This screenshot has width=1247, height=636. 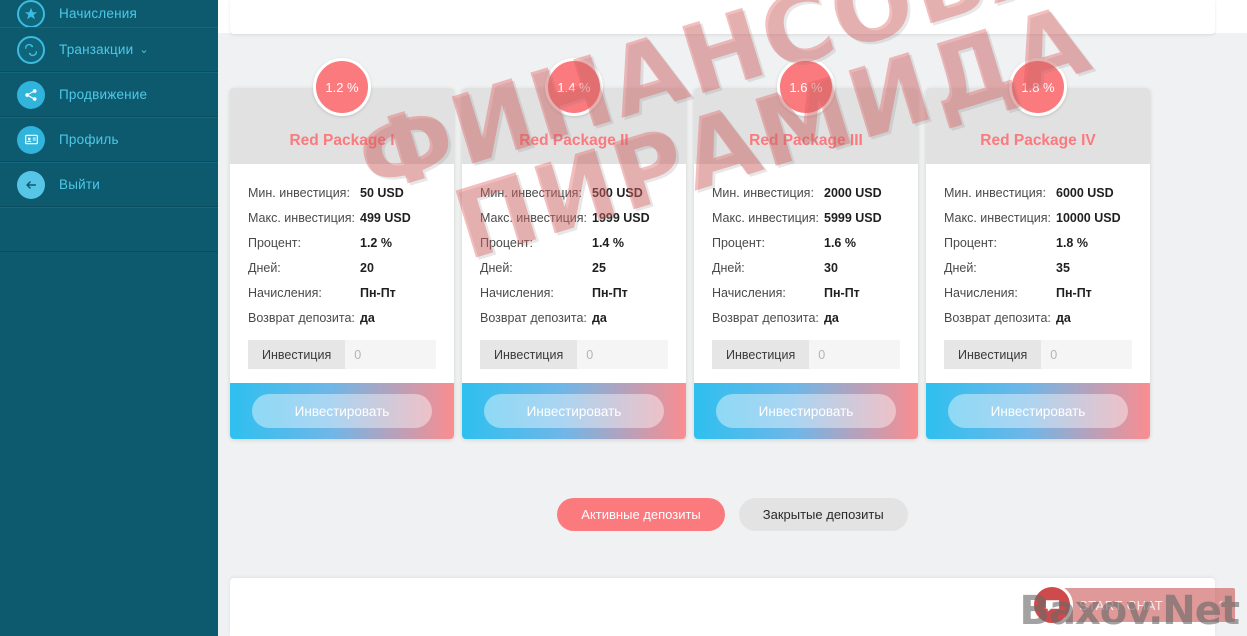 I want to click on sidebar-item-accruals-clipped: Начисления, so click(x=109, y=13).